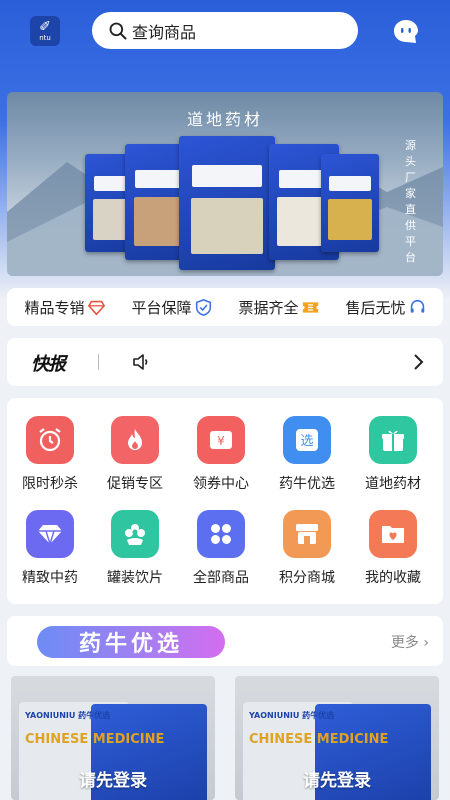 Image resolution: width=450 pixels, height=800 pixels. I want to click on top-bar: ✐ ntu 查询商品, so click(225, 35).